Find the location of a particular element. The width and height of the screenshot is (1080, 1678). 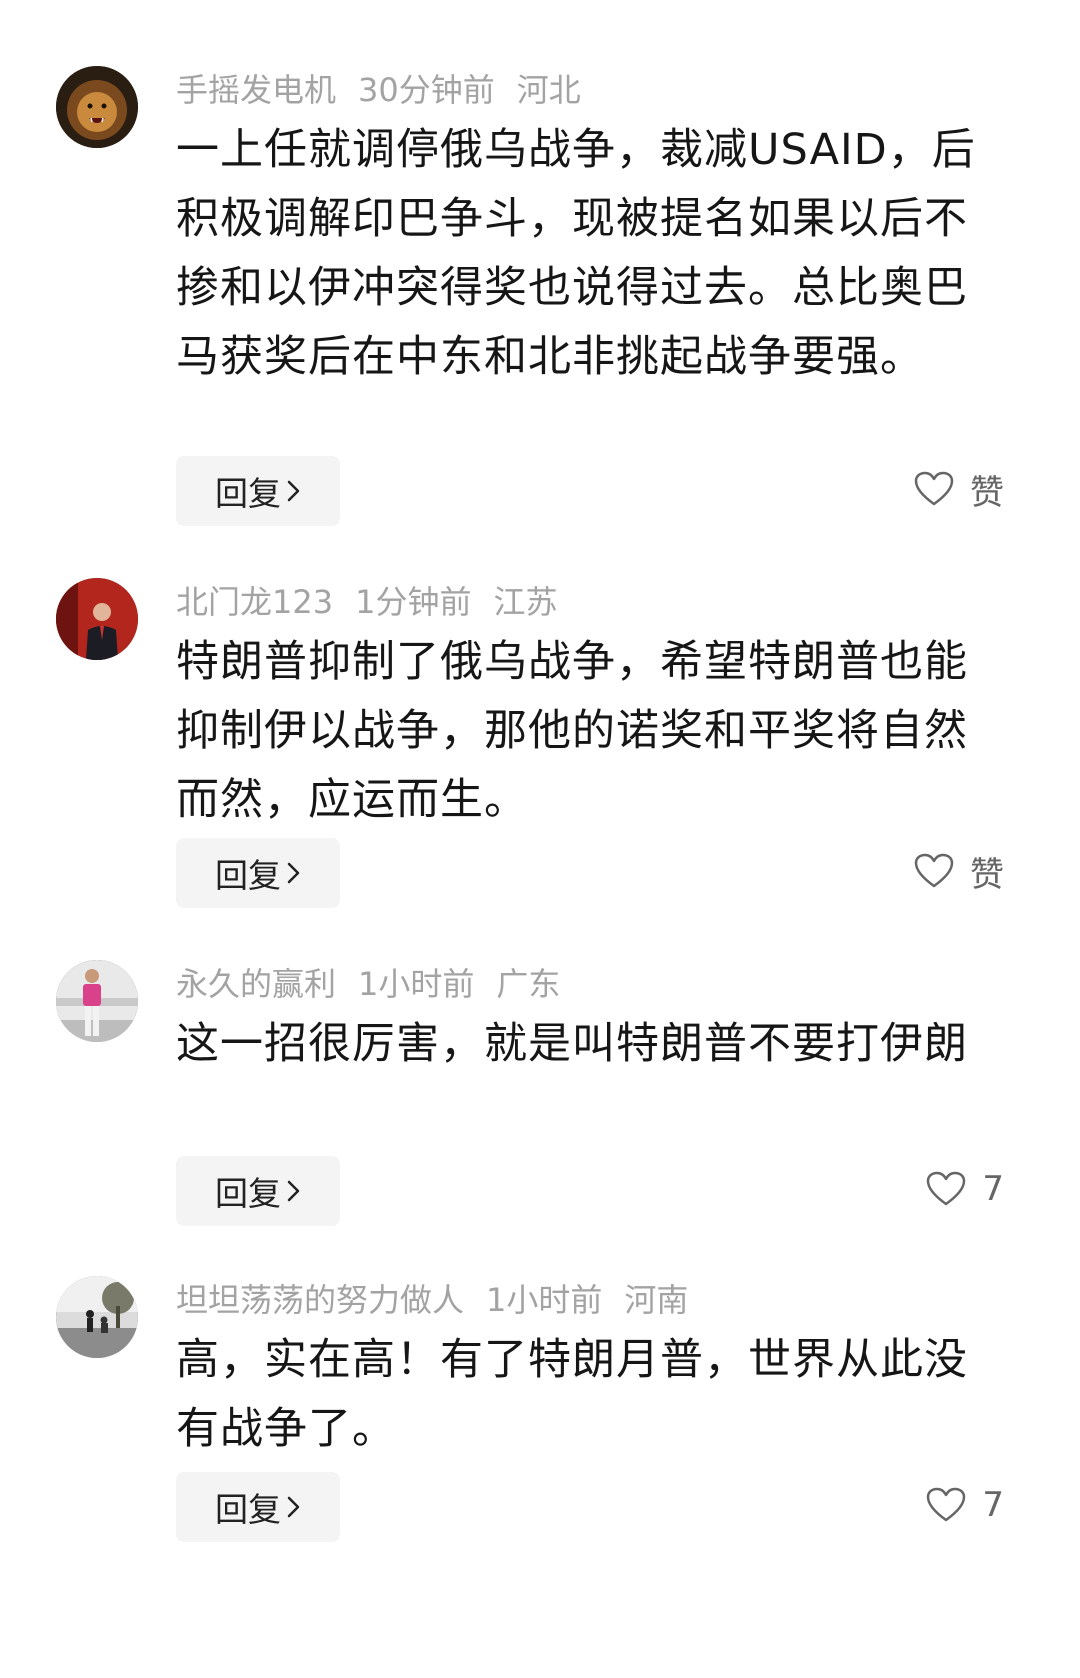

username: 北门龙123 is located at coordinates (254, 602).